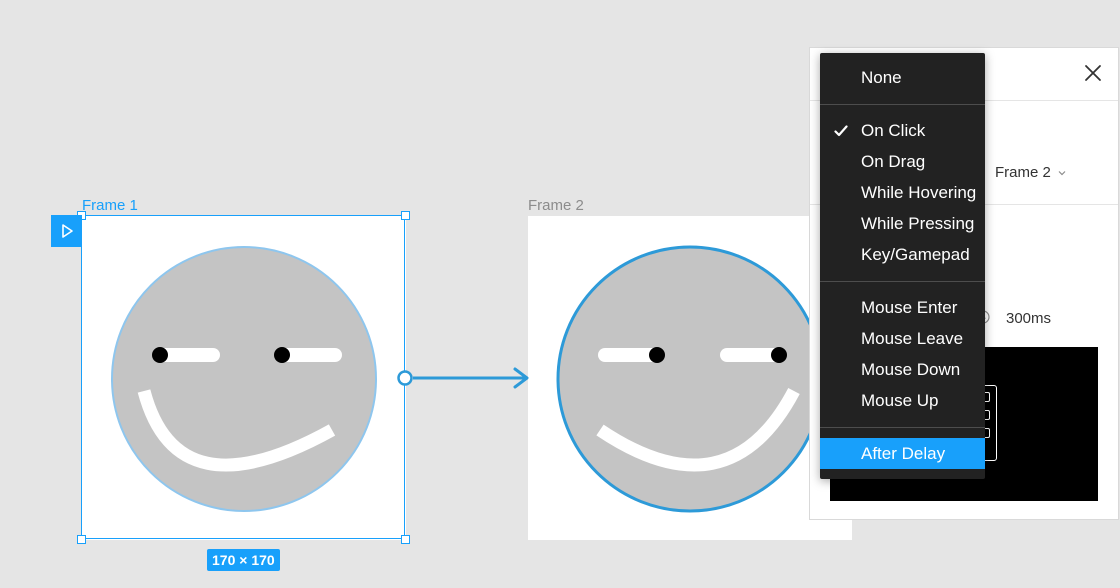 The width and height of the screenshot is (1120, 588). Describe the element at coordinates (405, 539) in the screenshot. I see `resize-handle-bottom-right` at that location.